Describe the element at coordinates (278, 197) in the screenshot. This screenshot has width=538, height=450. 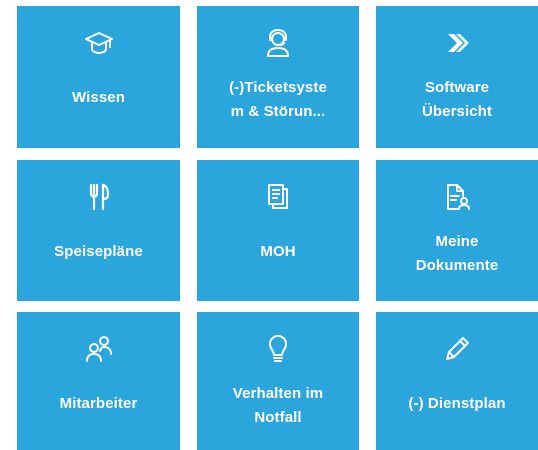
I see `copy-documents-icon` at that location.